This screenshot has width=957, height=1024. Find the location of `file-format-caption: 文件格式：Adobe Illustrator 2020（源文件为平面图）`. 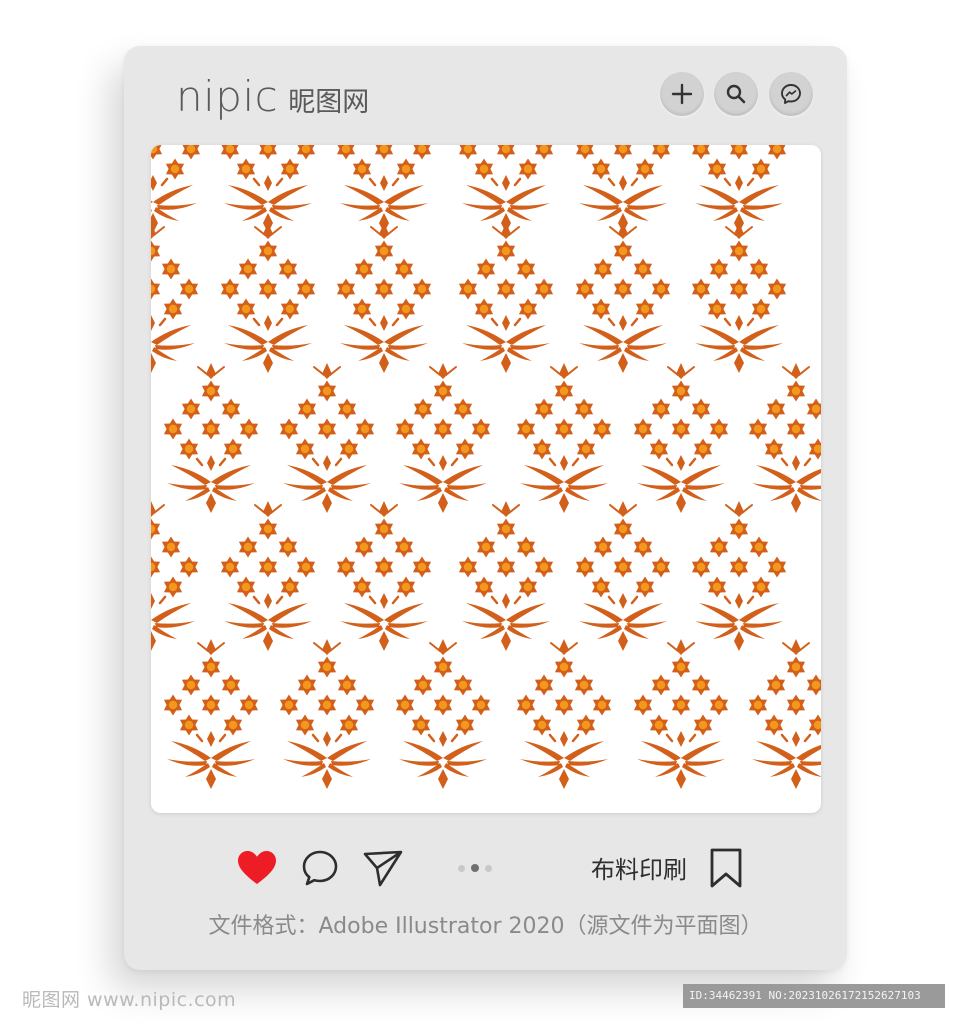

file-format-caption: 文件格式：Adobe Illustrator 2020（源文件为平面图） is located at coordinates (485, 926).